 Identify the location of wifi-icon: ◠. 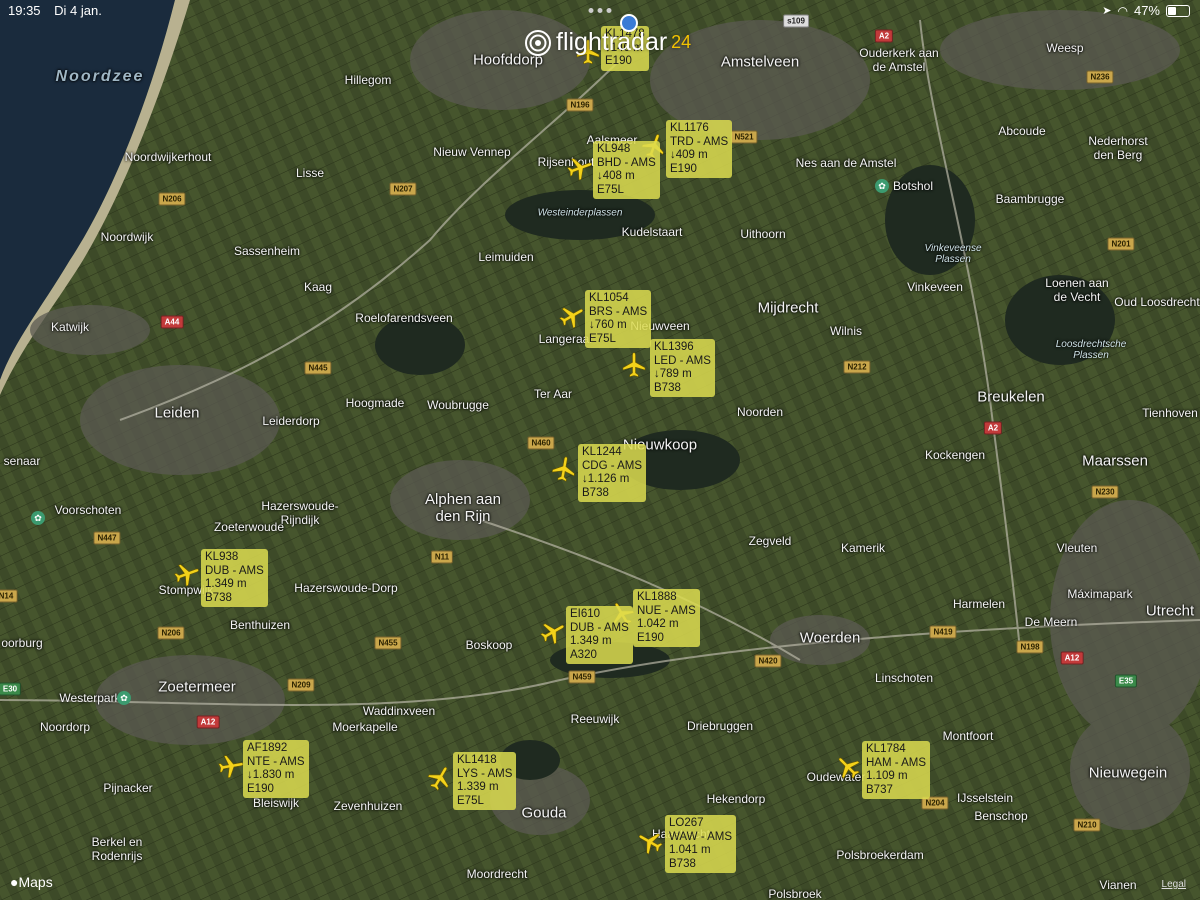
(1122, 10).